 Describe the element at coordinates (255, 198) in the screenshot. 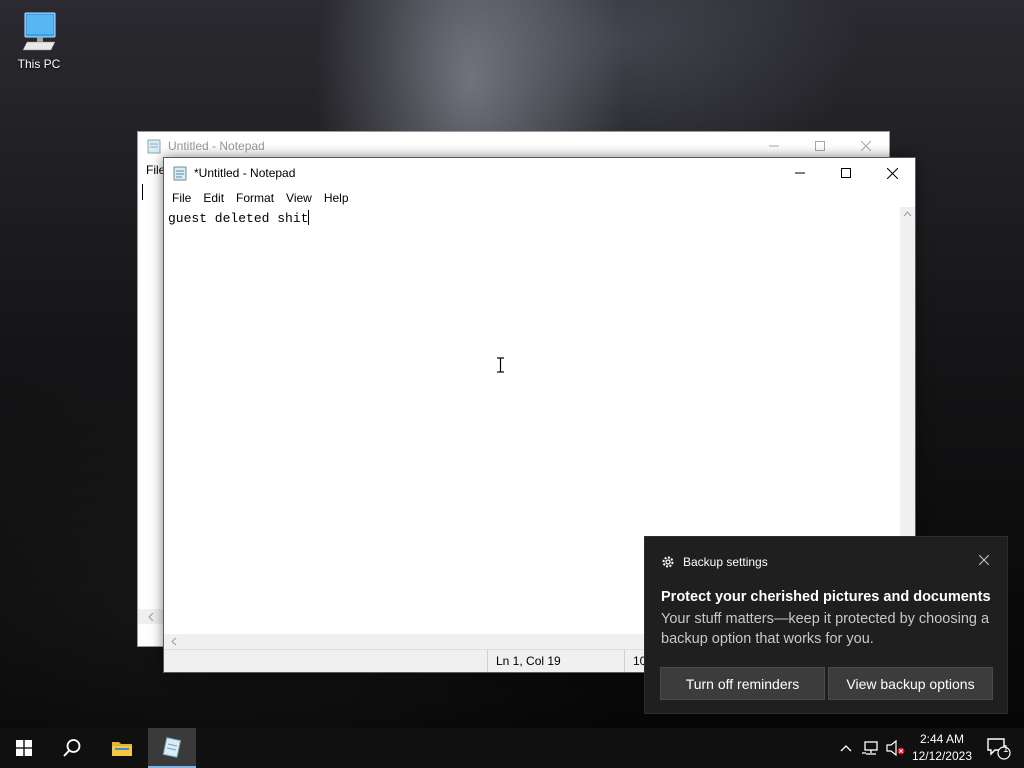

I see `menu-format: Format` at that location.